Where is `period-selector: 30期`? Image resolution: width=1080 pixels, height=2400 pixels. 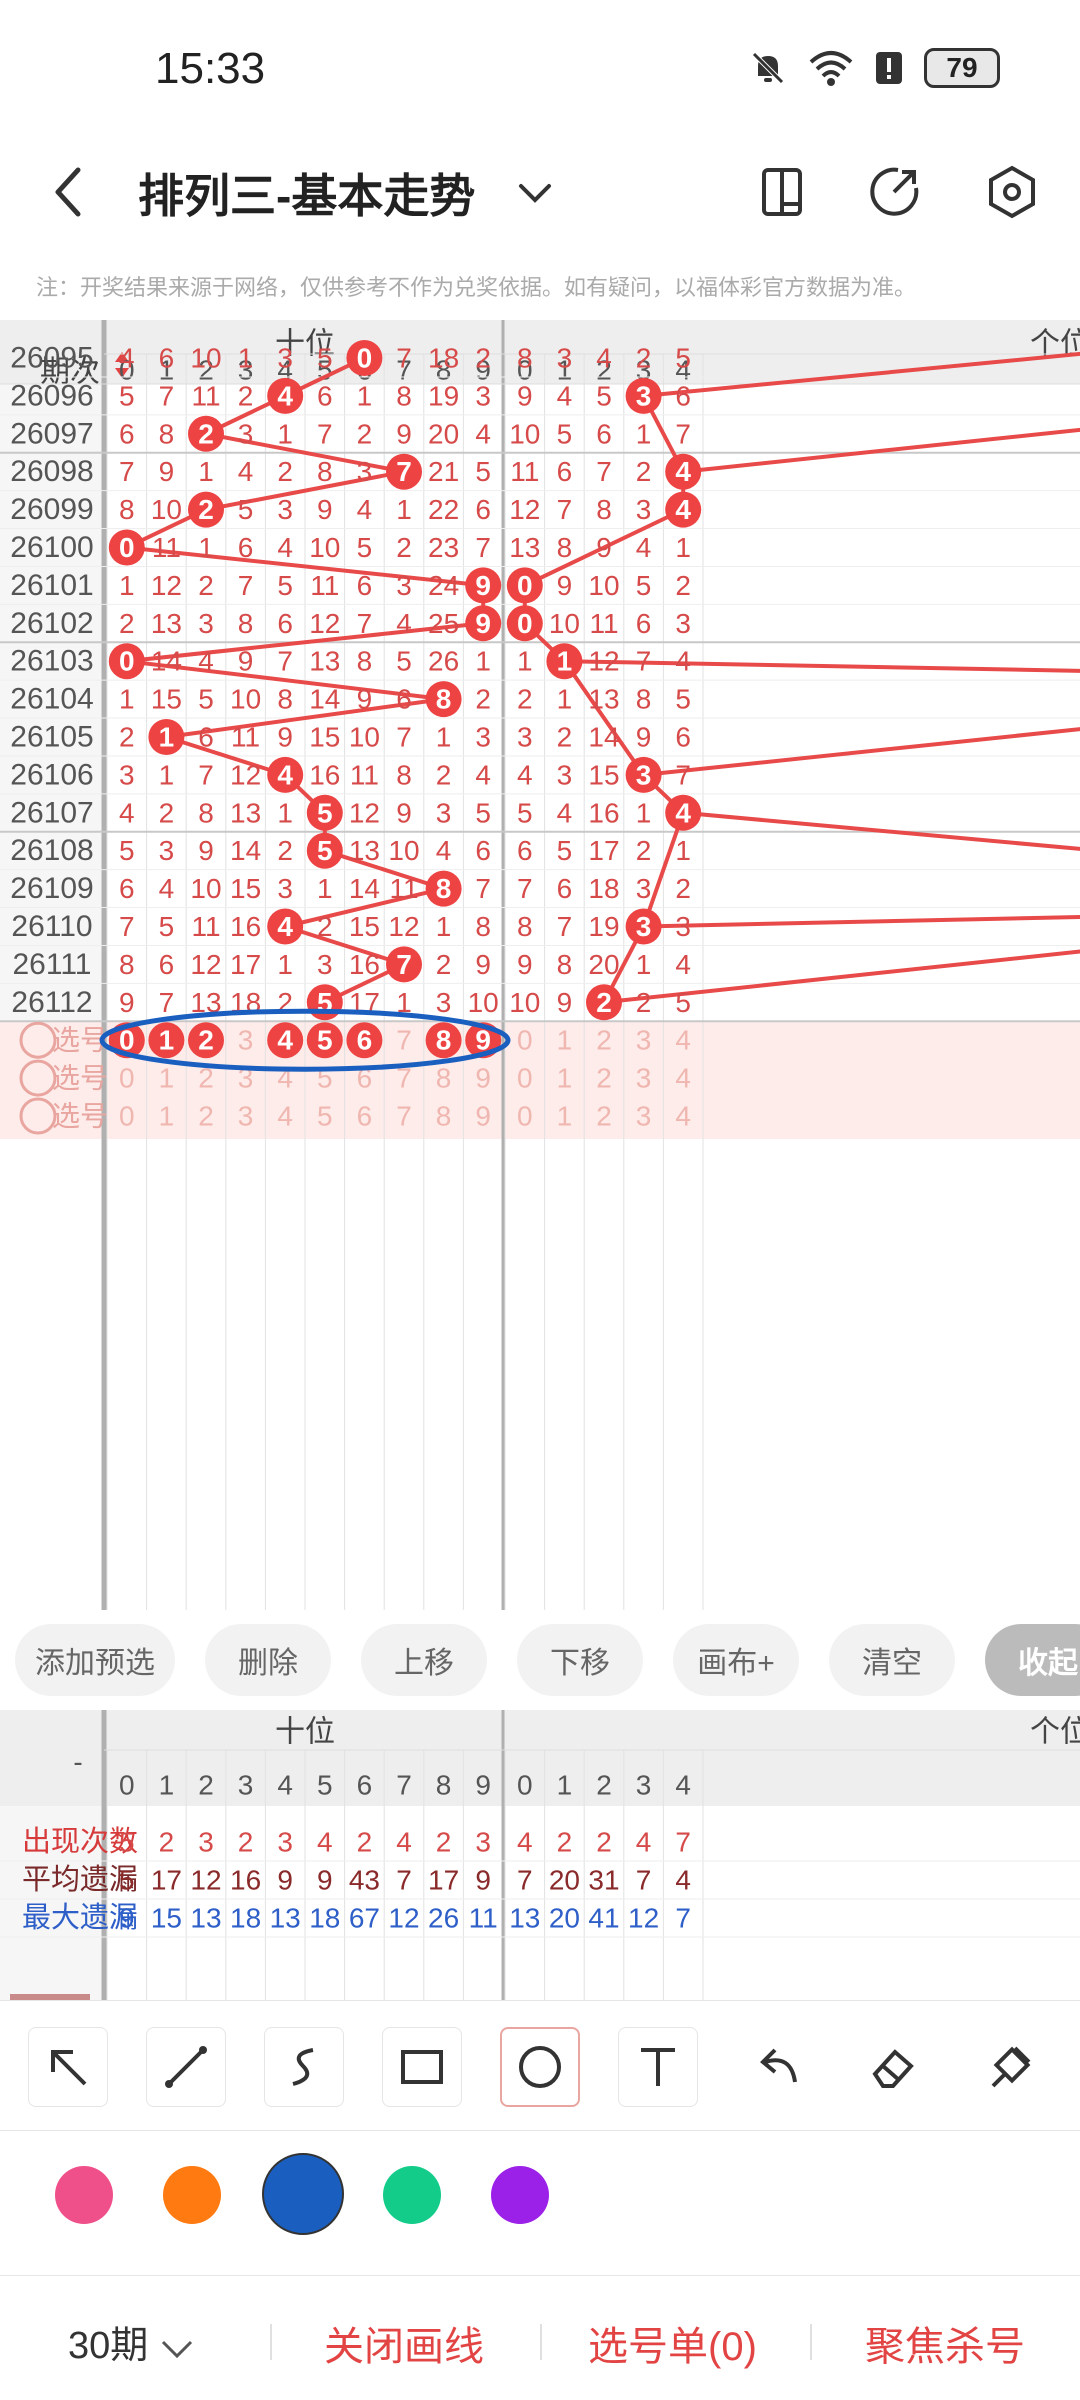
period-selector: 30期 is located at coordinates (131, 2341).